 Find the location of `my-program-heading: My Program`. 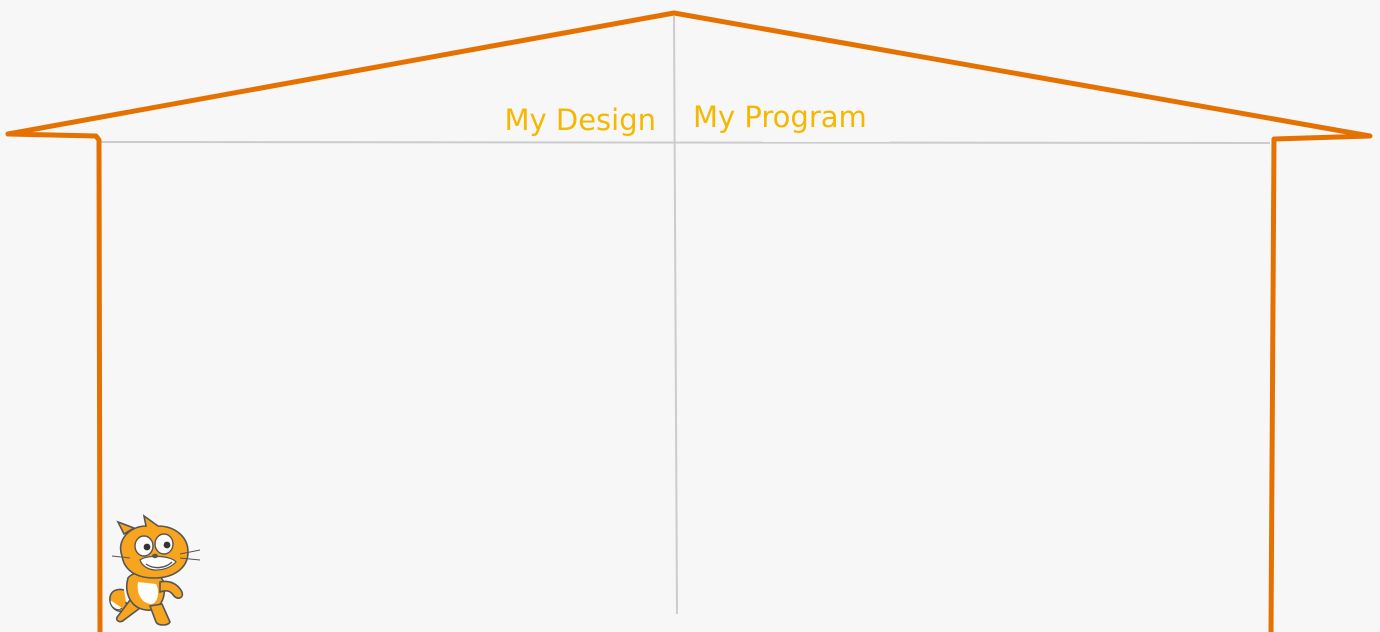

my-program-heading: My Program is located at coordinates (780, 117).